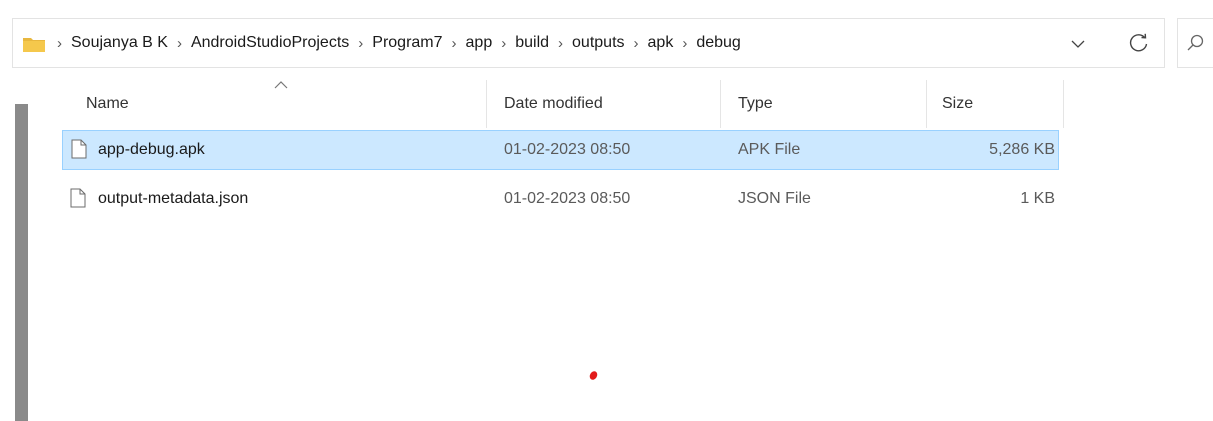 This screenshot has width=1213, height=421. What do you see at coordinates (661, 43) in the screenshot?
I see `breadcrumb-apk: apk` at bounding box center [661, 43].